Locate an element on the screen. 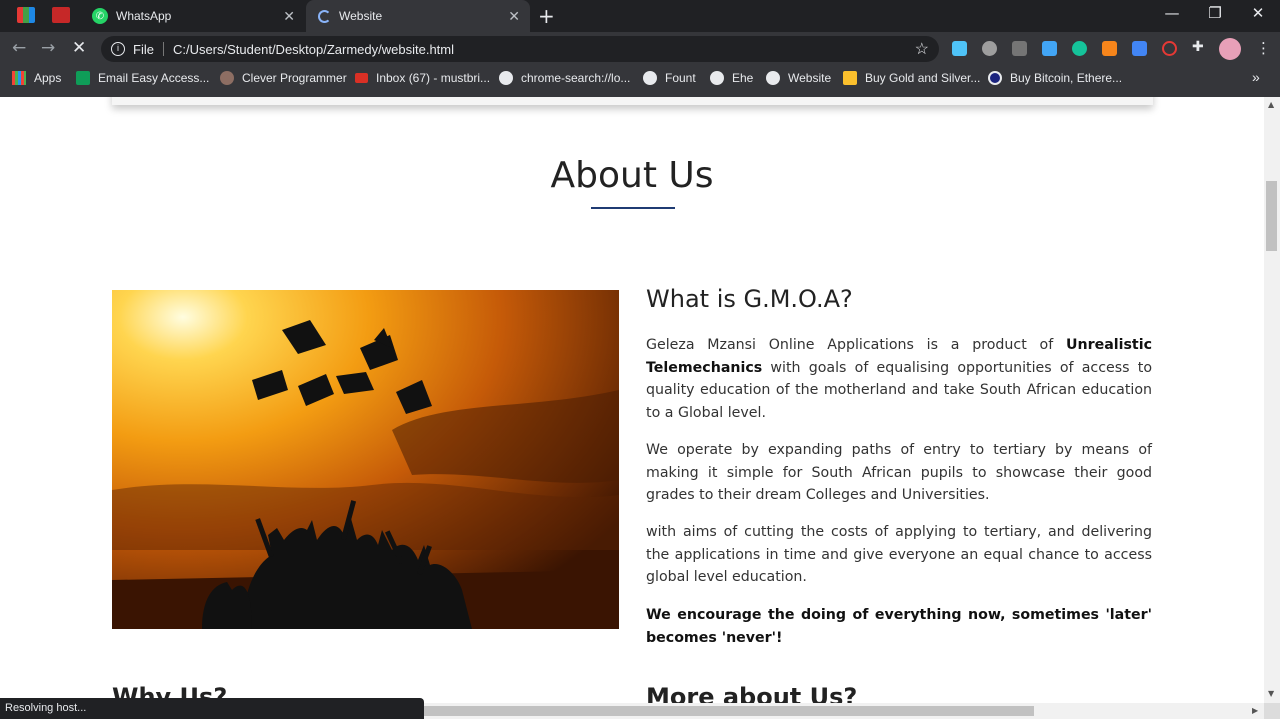 The width and height of the screenshot is (1280, 719). restore-button: ❐ is located at coordinates (1215, 13).